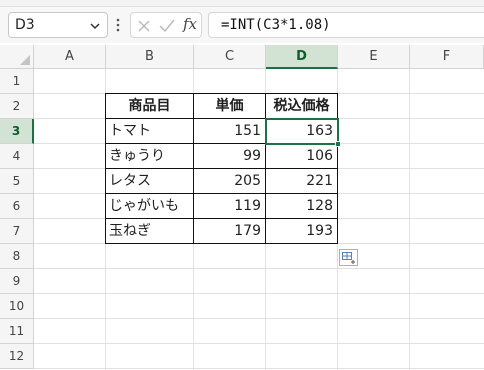  Describe the element at coordinates (150, 57) in the screenshot. I see `column-header-b: B` at that location.